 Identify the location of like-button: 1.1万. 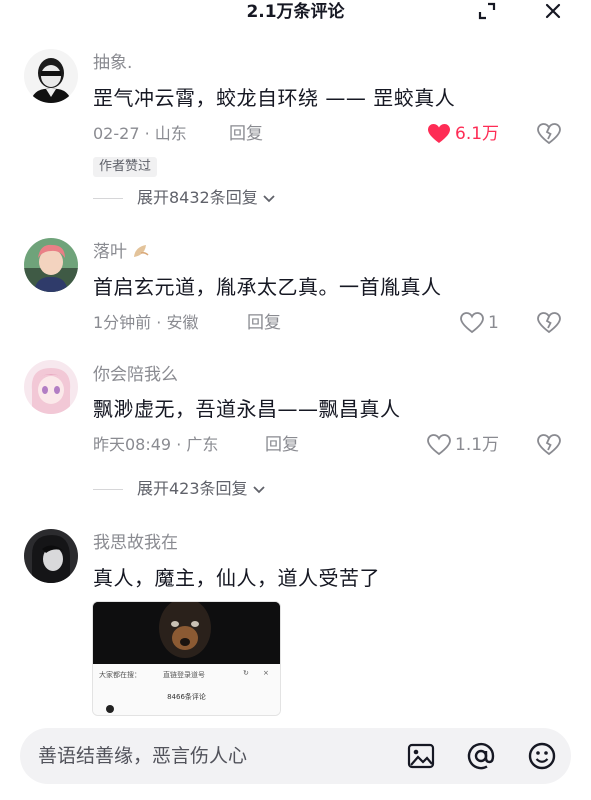
(463, 445).